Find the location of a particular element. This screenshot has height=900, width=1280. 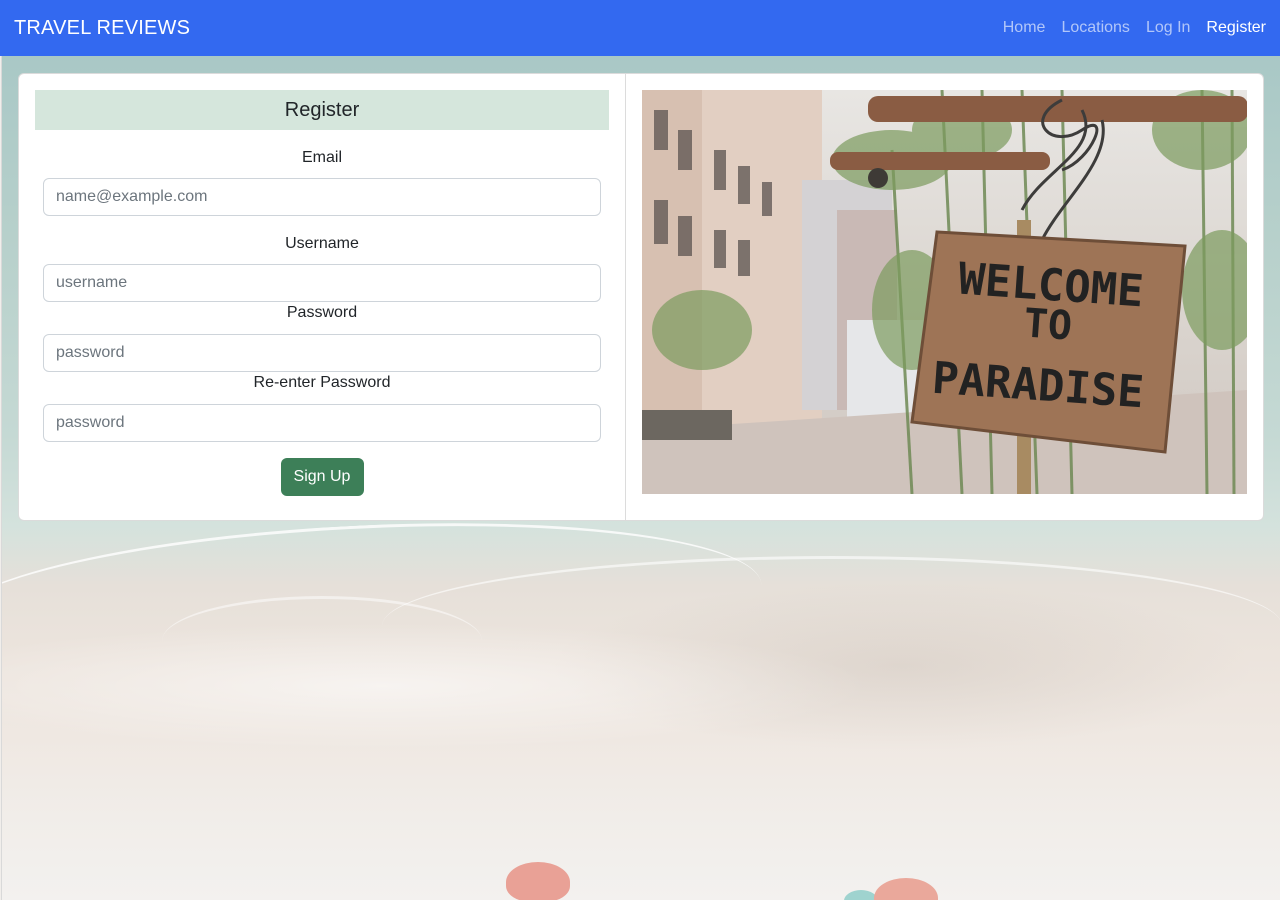

sign-text-line-2: TO is located at coordinates (1047, 324).